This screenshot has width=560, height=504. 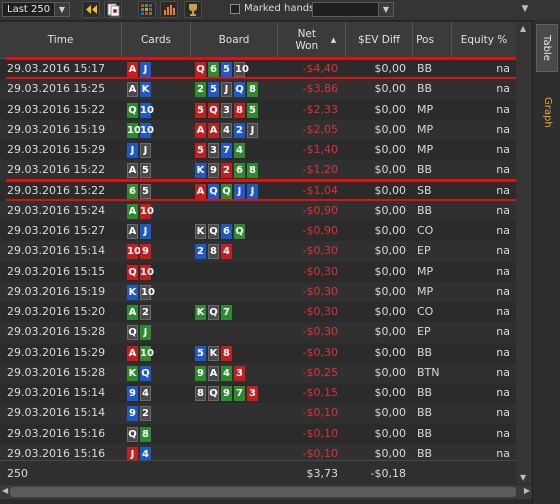 What do you see at coordinates (226, 150) in the screenshot?
I see `playing-card: 7` at bounding box center [226, 150].